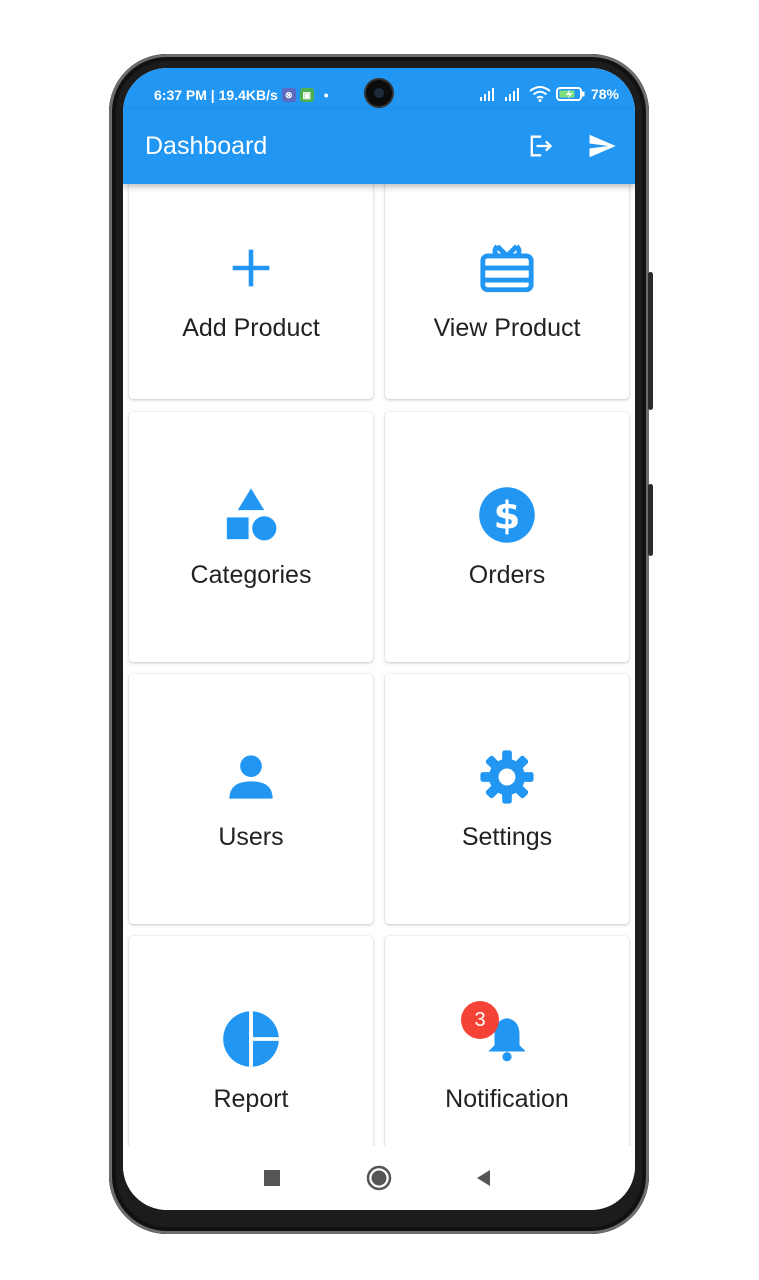  I want to click on notification-badge: 3, so click(480, 1019).